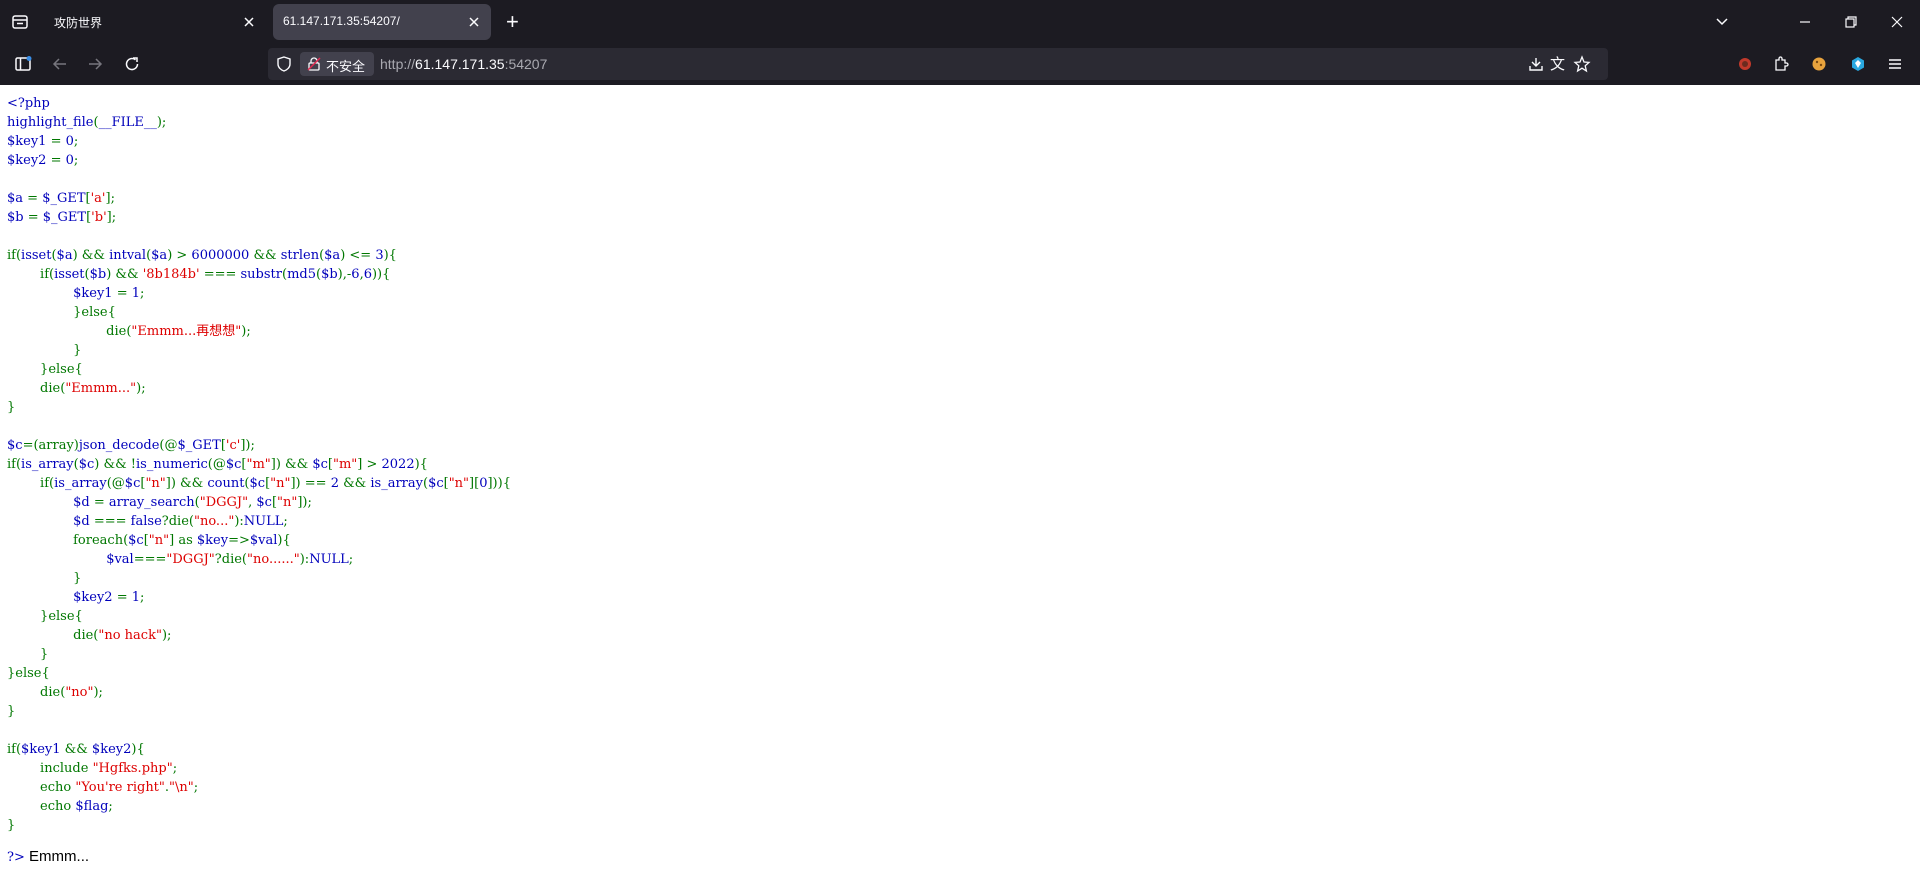  Describe the element at coordinates (259, 103) in the screenshot. I see `code-line: <?php` at that location.